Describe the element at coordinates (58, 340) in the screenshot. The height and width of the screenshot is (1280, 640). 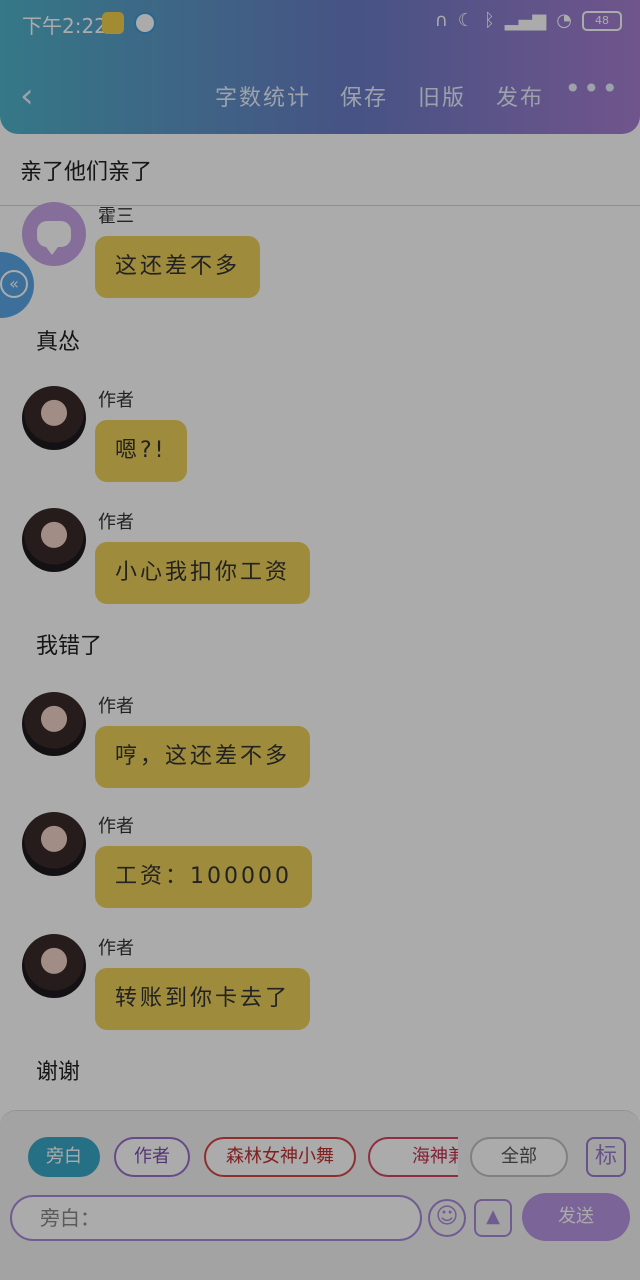
I see `narration-text: 真怂` at that location.